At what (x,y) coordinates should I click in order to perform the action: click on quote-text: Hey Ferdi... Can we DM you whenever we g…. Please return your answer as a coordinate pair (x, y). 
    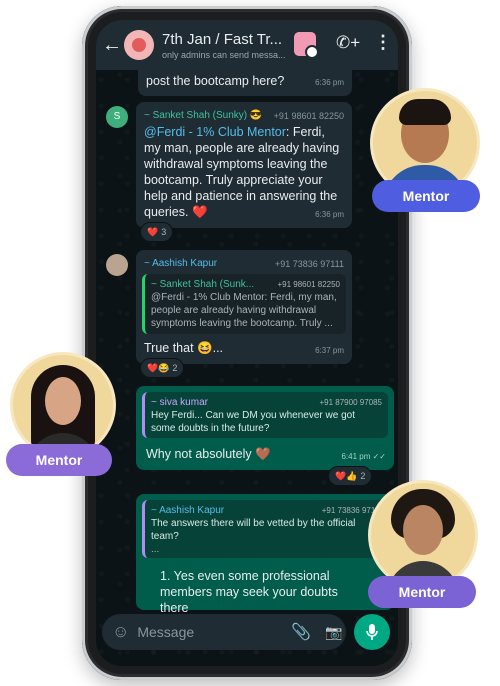
    Looking at the image, I should click on (253, 422).